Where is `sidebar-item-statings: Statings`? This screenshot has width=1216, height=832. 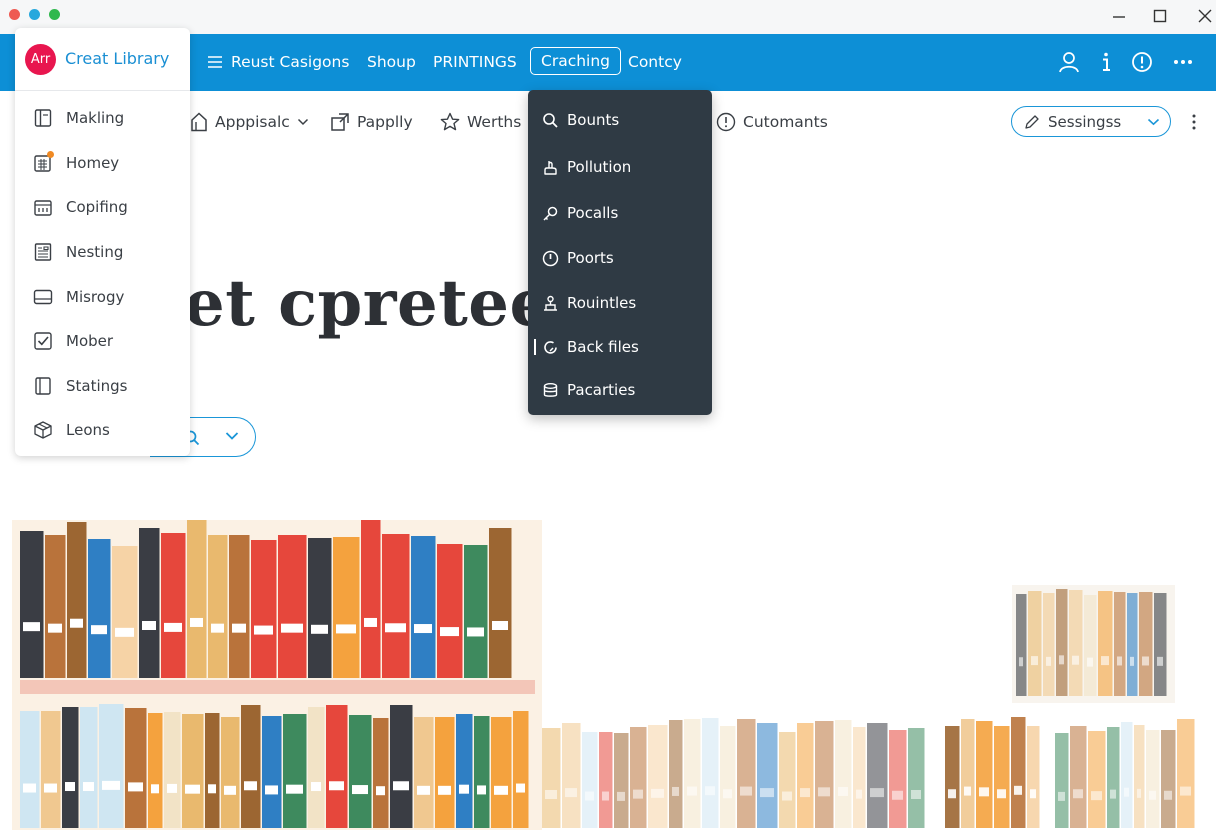
sidebar-item-statings: Statings is located at coordinates (80, 386).